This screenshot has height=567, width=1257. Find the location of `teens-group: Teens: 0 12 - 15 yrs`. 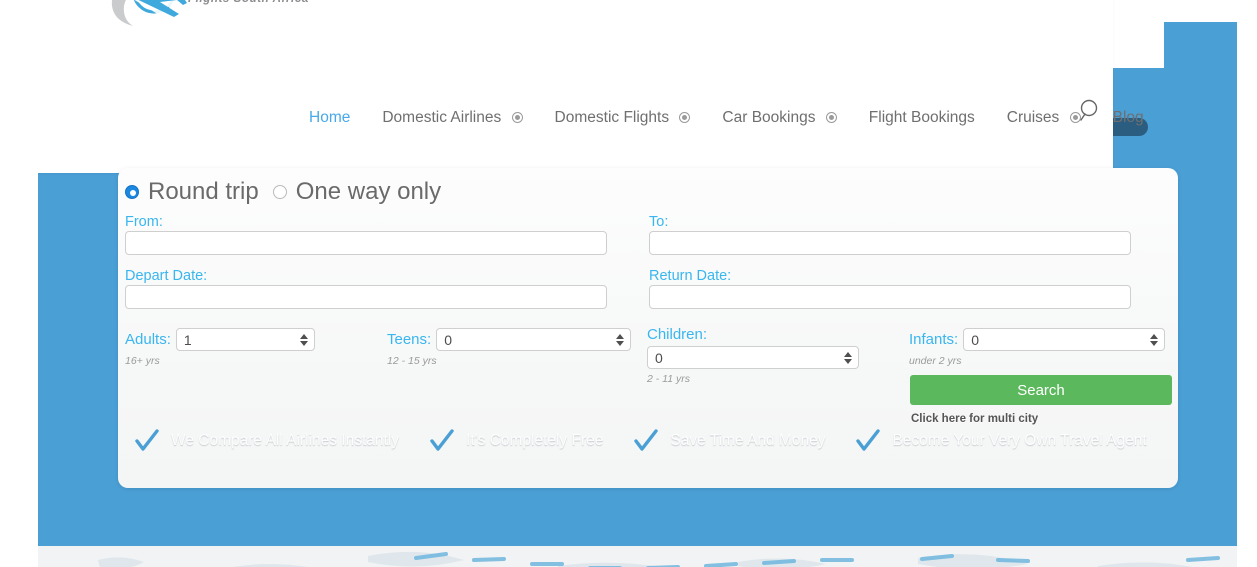

teens-group: Teens: 0 12 - 15 yrs is located at coordinates (520, 347).